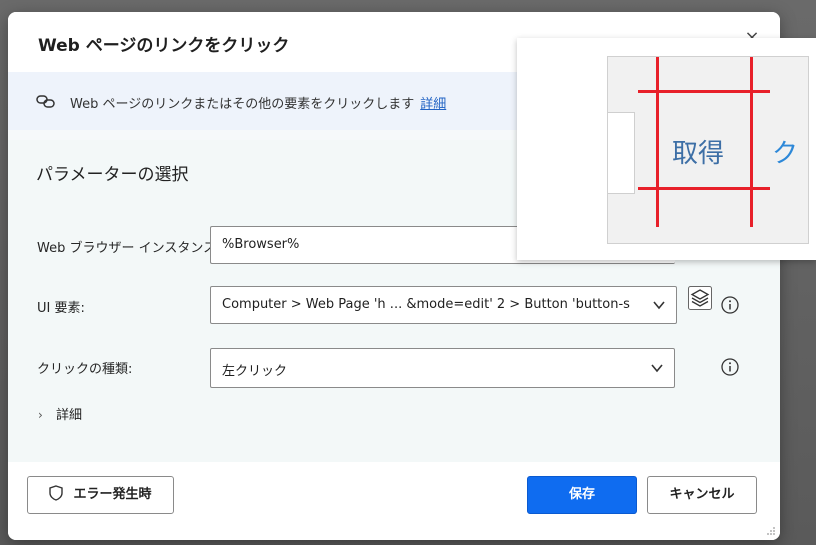  I want to click on ui-element-preview: 取得 ク, so click(666, 149).